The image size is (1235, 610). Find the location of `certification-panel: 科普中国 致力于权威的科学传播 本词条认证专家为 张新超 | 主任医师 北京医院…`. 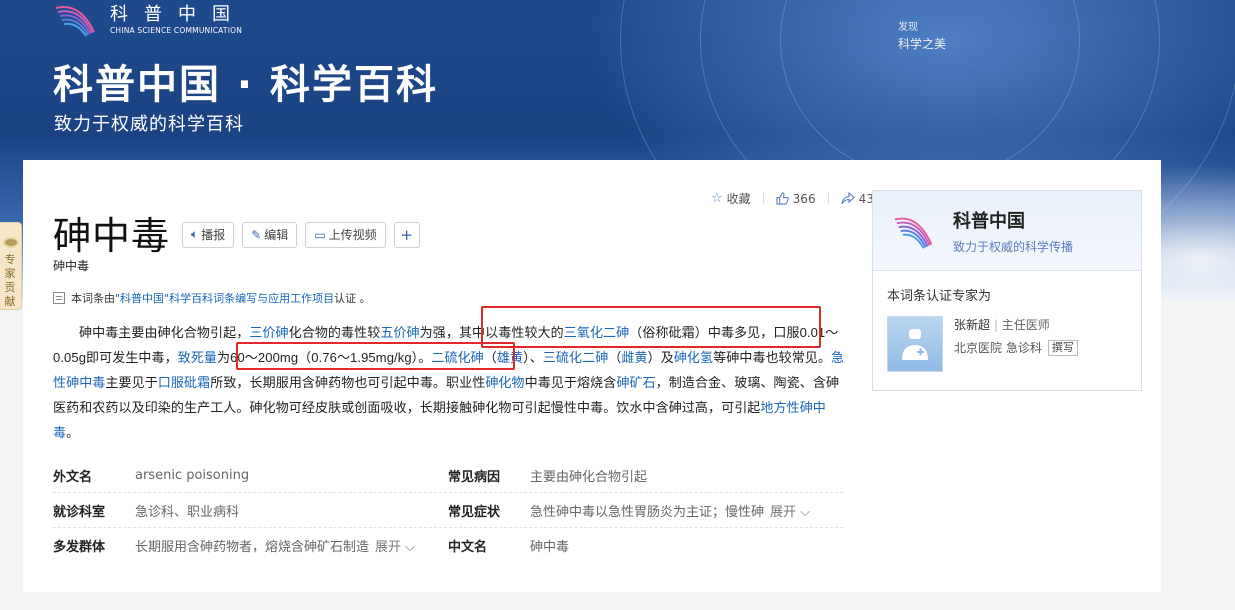

certification-panel: 科普中国 致力于权威的科学传播 本词条认证专家为 张新超 | 主任医师 北京医院… is located at coordinates (1007, 290).